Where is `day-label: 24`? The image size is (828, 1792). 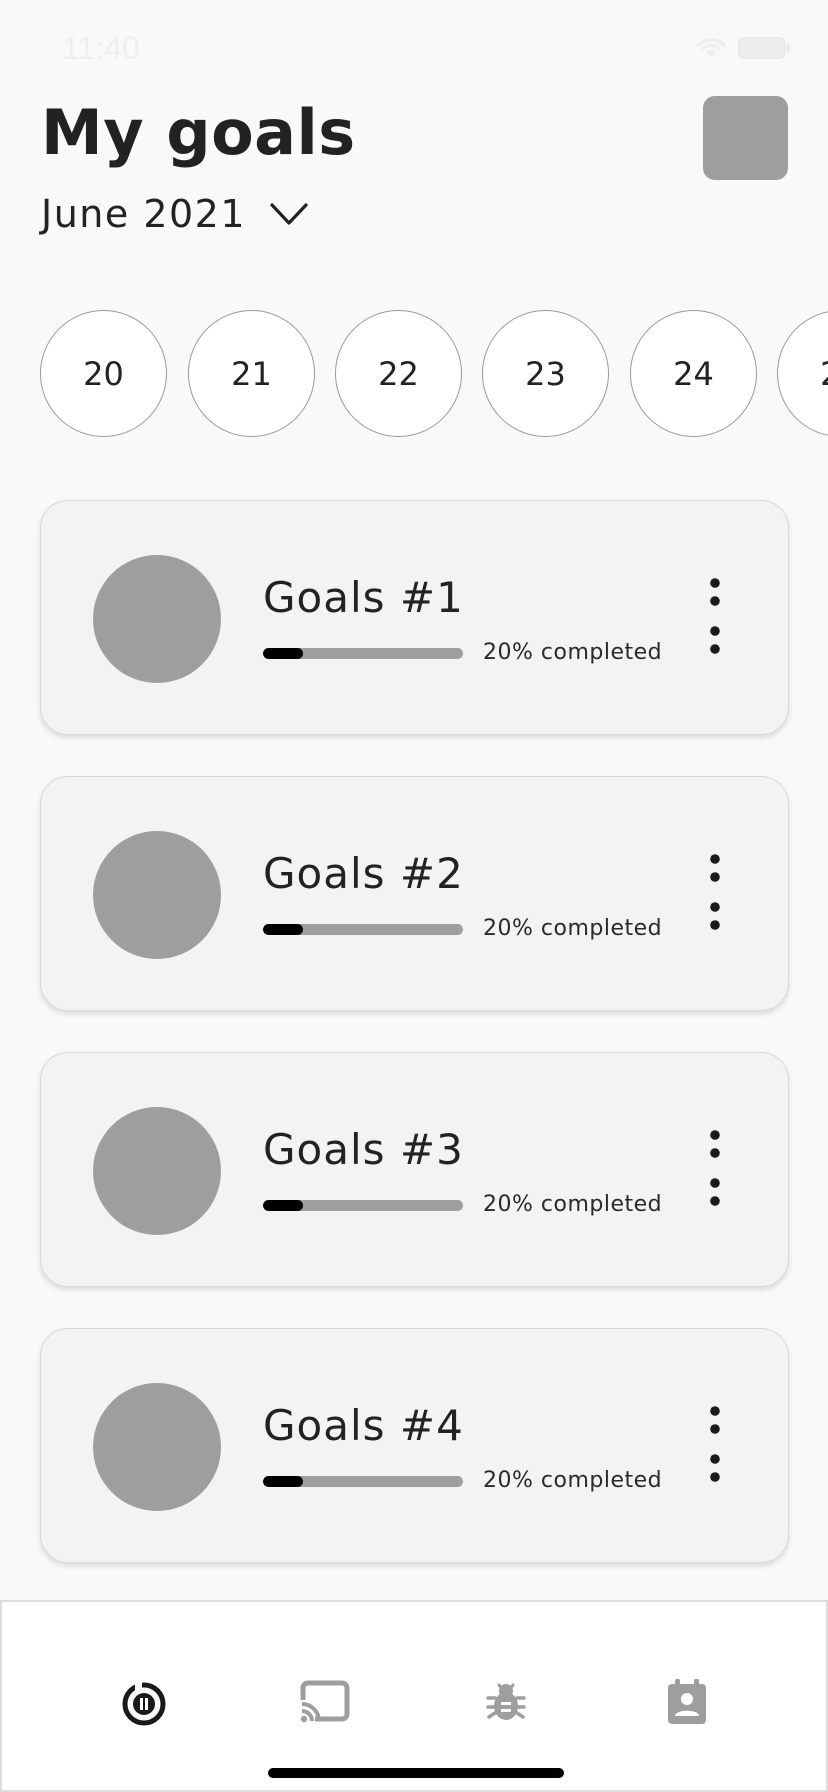
day-label: 24 is located at coordinates (693, 373).